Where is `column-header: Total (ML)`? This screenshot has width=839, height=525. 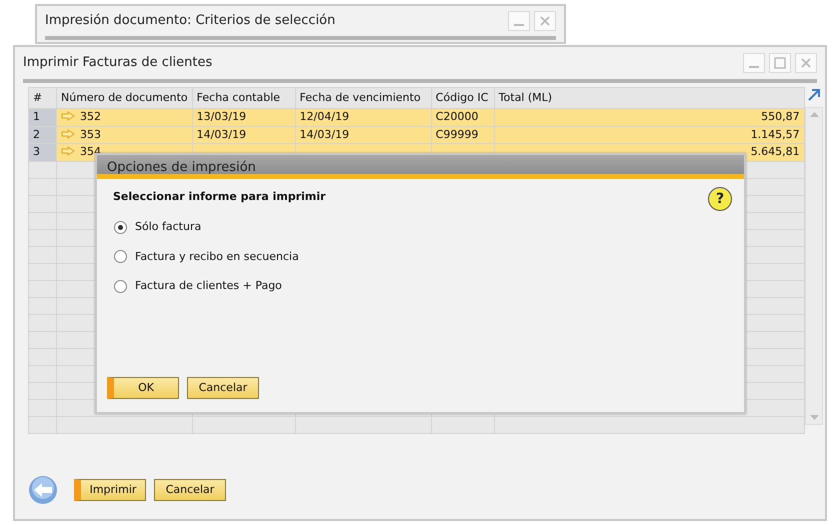 column-header: Total (ML) is located at coordinates (649, 98).